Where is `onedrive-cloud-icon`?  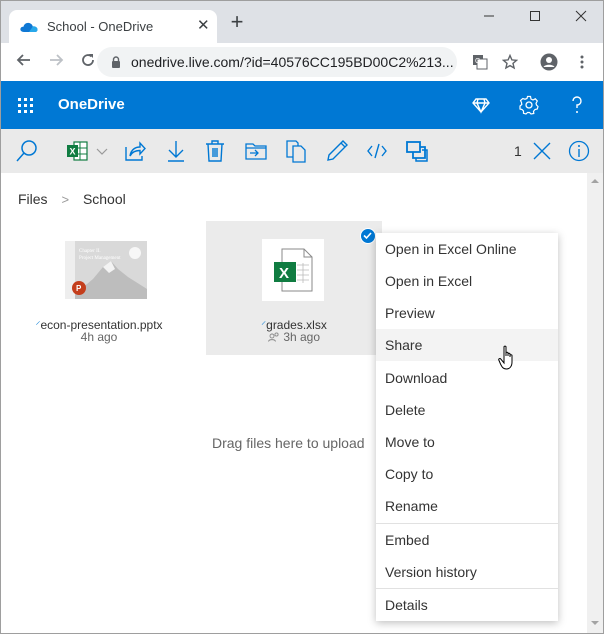 onedrive-cloud-icon is located at coordinates (29, 27).